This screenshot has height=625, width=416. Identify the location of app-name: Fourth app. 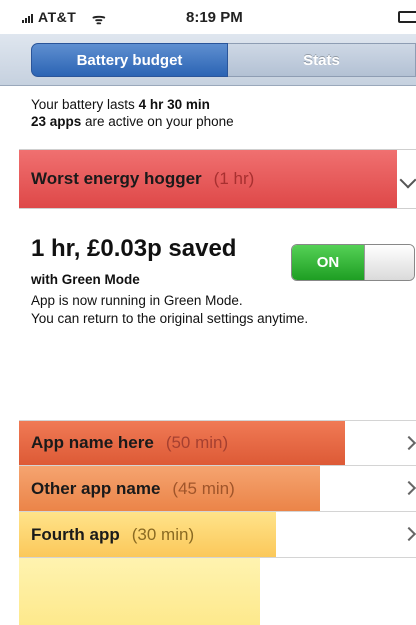
(75, 534).